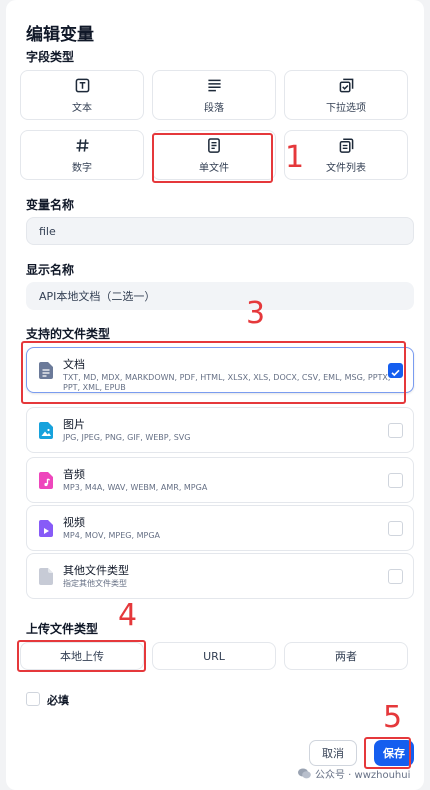  I want to click on field-type-number: 数字, so click(82, 155).